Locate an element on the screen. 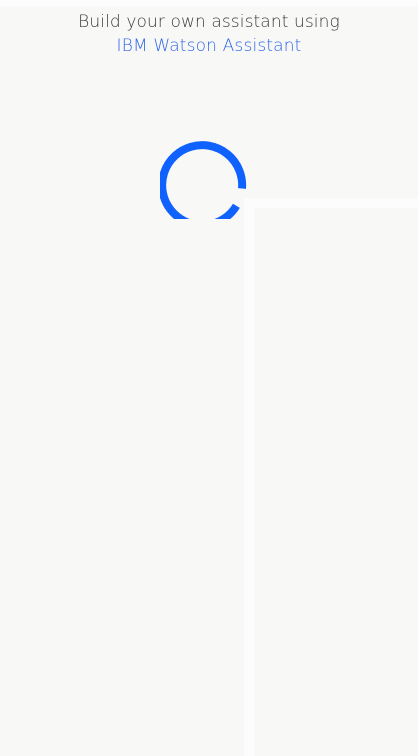 The width and height of the screenshot is (418, 756). loading-spinner is located at coordinates (207, 172).